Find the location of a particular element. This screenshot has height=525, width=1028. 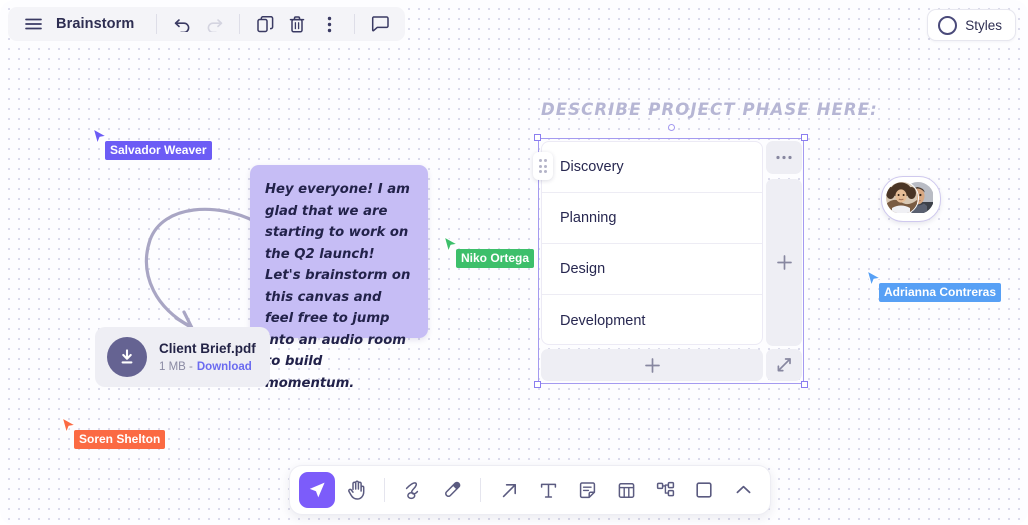

cursor-label: Salvador Weaver is located at coordinates (158, 150).